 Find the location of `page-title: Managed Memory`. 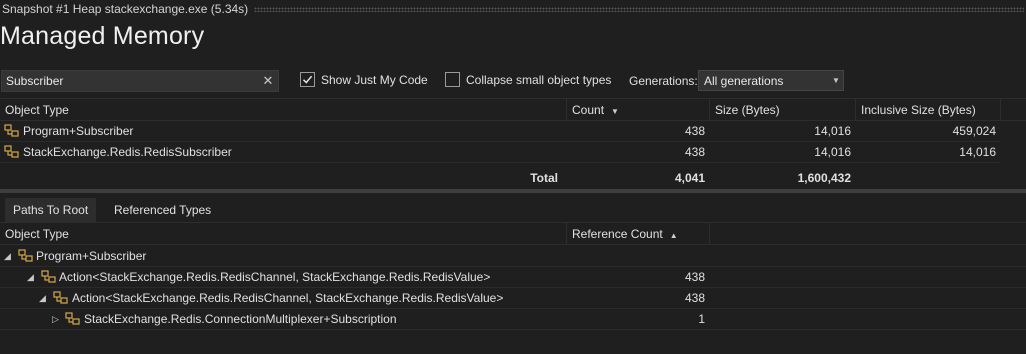

page-title: Managed Memory is located at coordinates (102, 36).